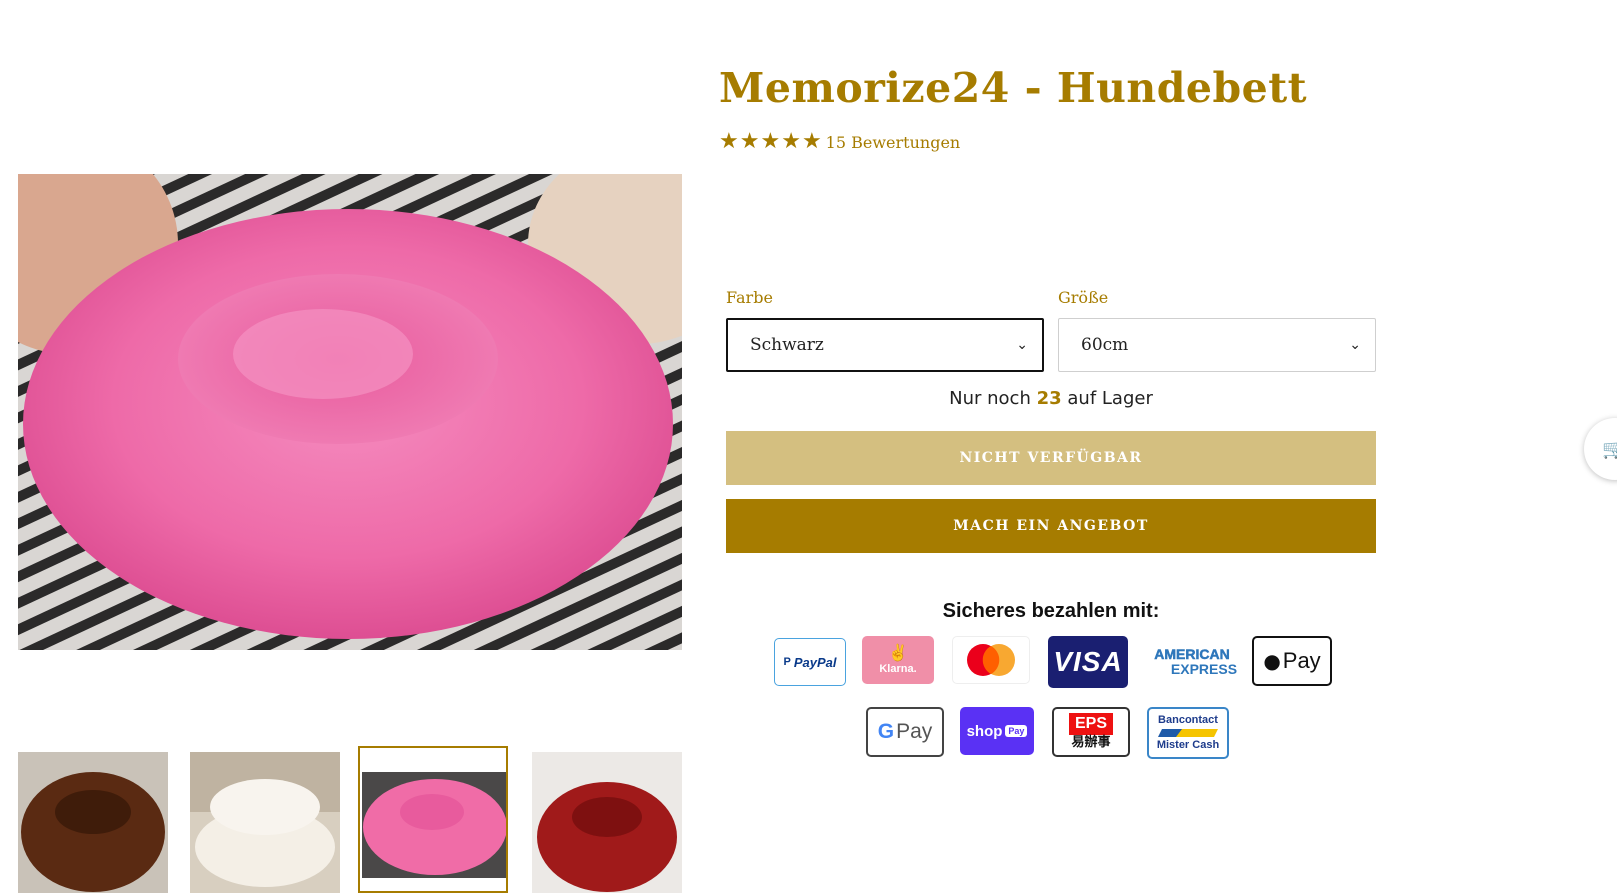 The image size is (1617, 893). I want to click on thumbnail-pink, so click(433, 819).